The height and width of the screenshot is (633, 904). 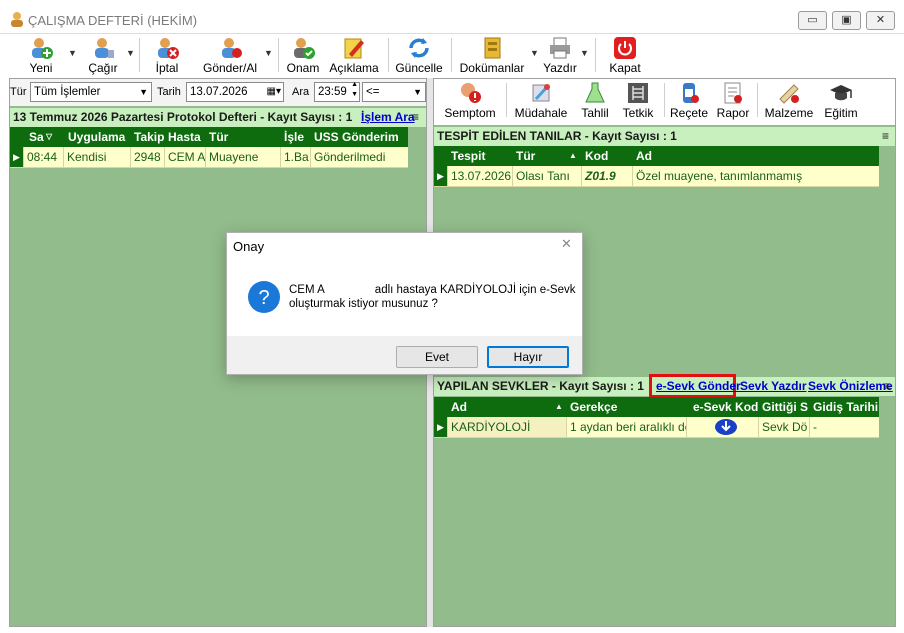 What do you see at coordinates (691, 93) in the screenshot?
I see `prescription-icon` at bounding box center [691, 93].